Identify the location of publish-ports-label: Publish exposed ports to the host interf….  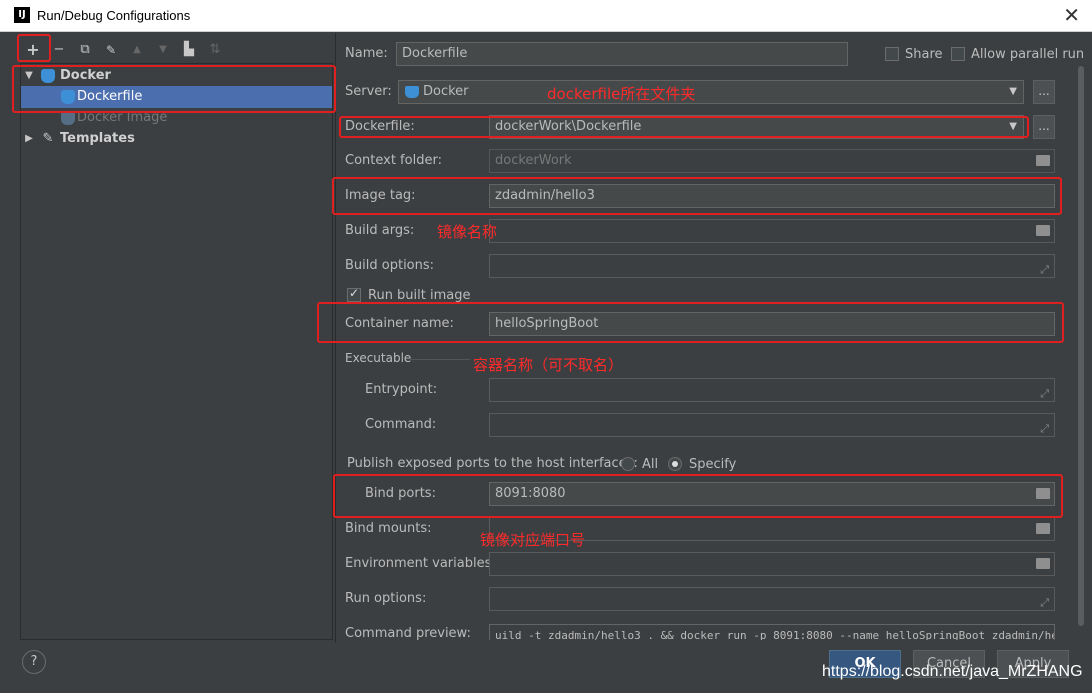
(492, 463).